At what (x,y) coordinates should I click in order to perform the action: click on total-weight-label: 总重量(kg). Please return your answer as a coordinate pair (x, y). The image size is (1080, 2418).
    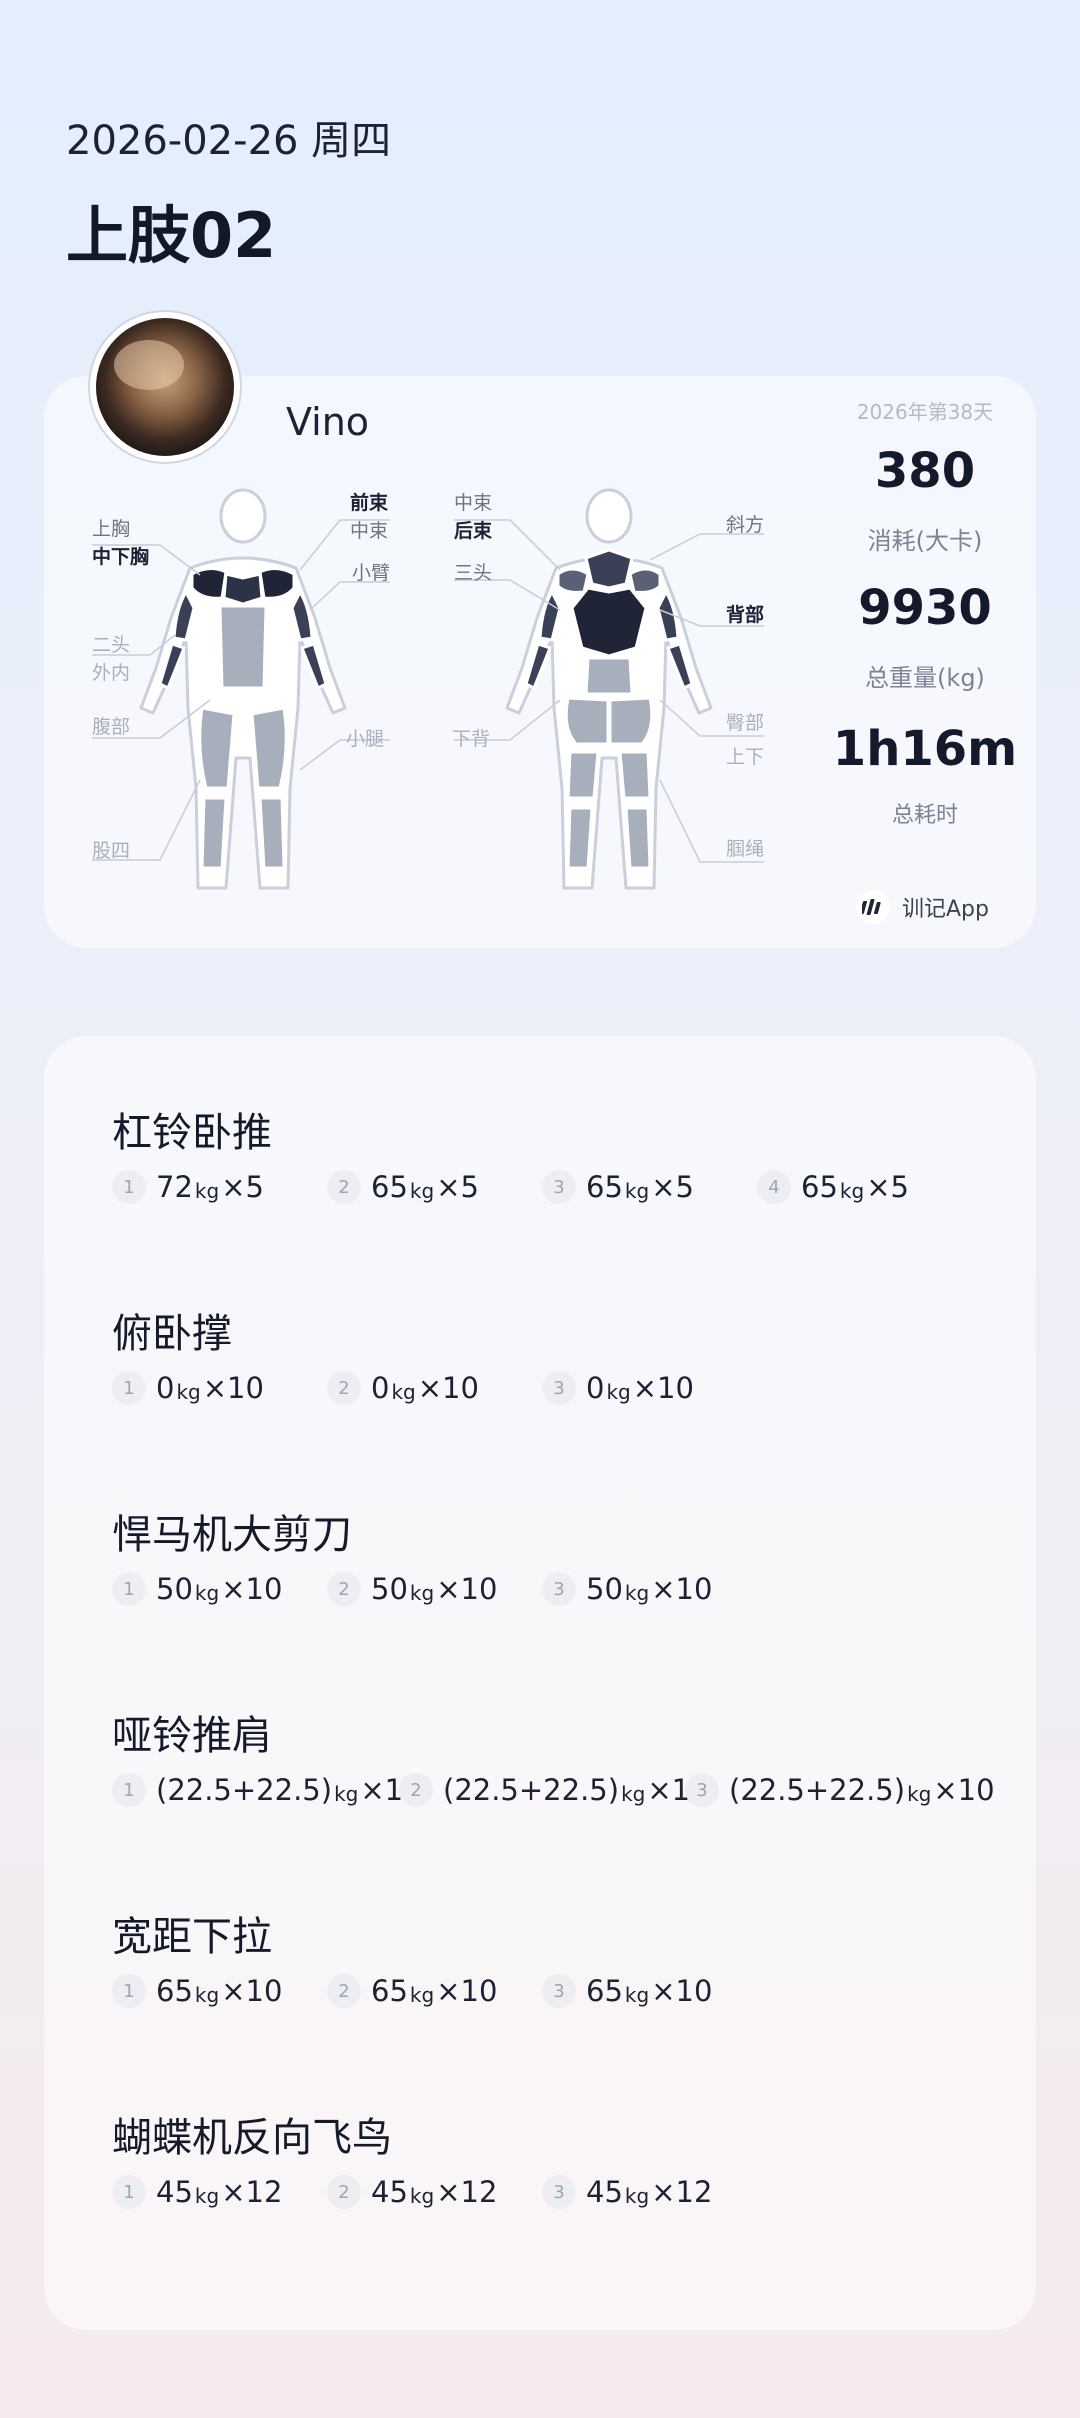
    Looking at the image, I should click on (925, 678).